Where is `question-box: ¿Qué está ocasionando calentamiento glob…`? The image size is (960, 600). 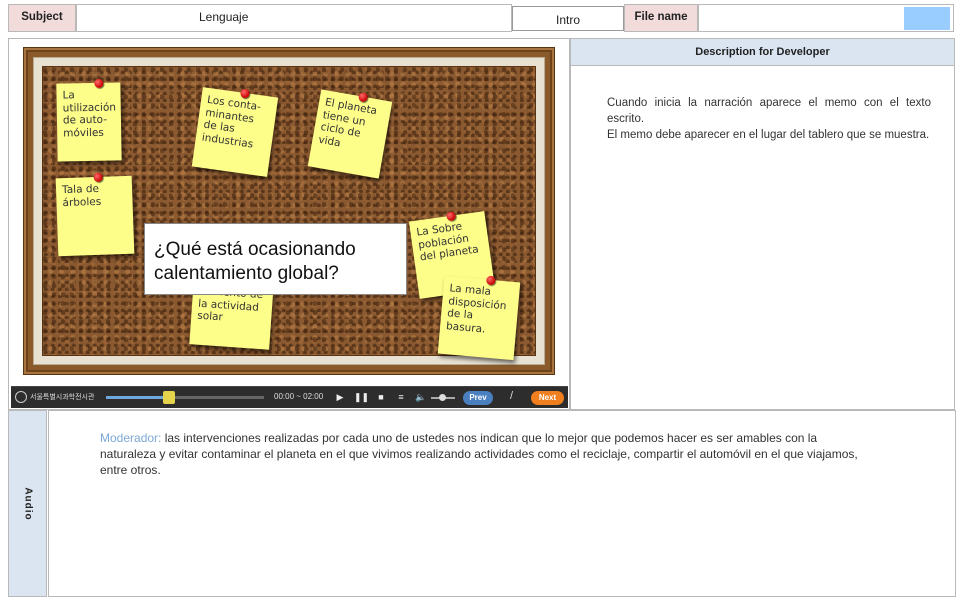
question-box: ¿Qué está ocasionando calentamiento glob… is located at coordinates (275, 259).